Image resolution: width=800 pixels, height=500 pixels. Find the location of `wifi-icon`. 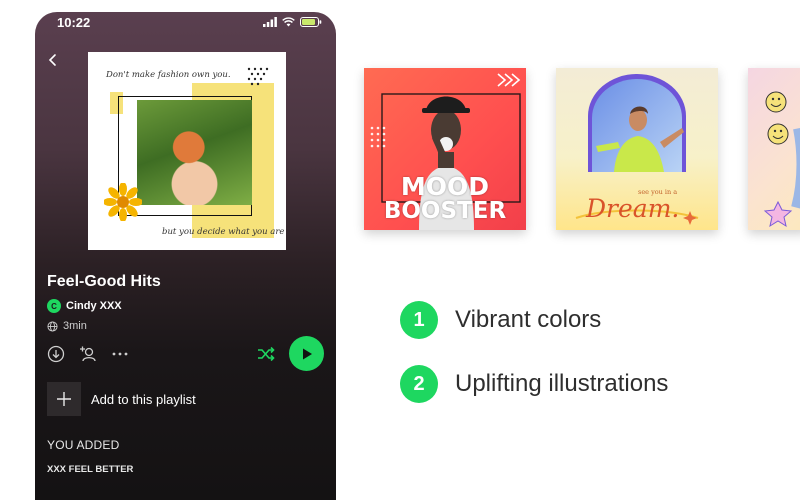

wifi-icon is located at coordinates (288, 22).